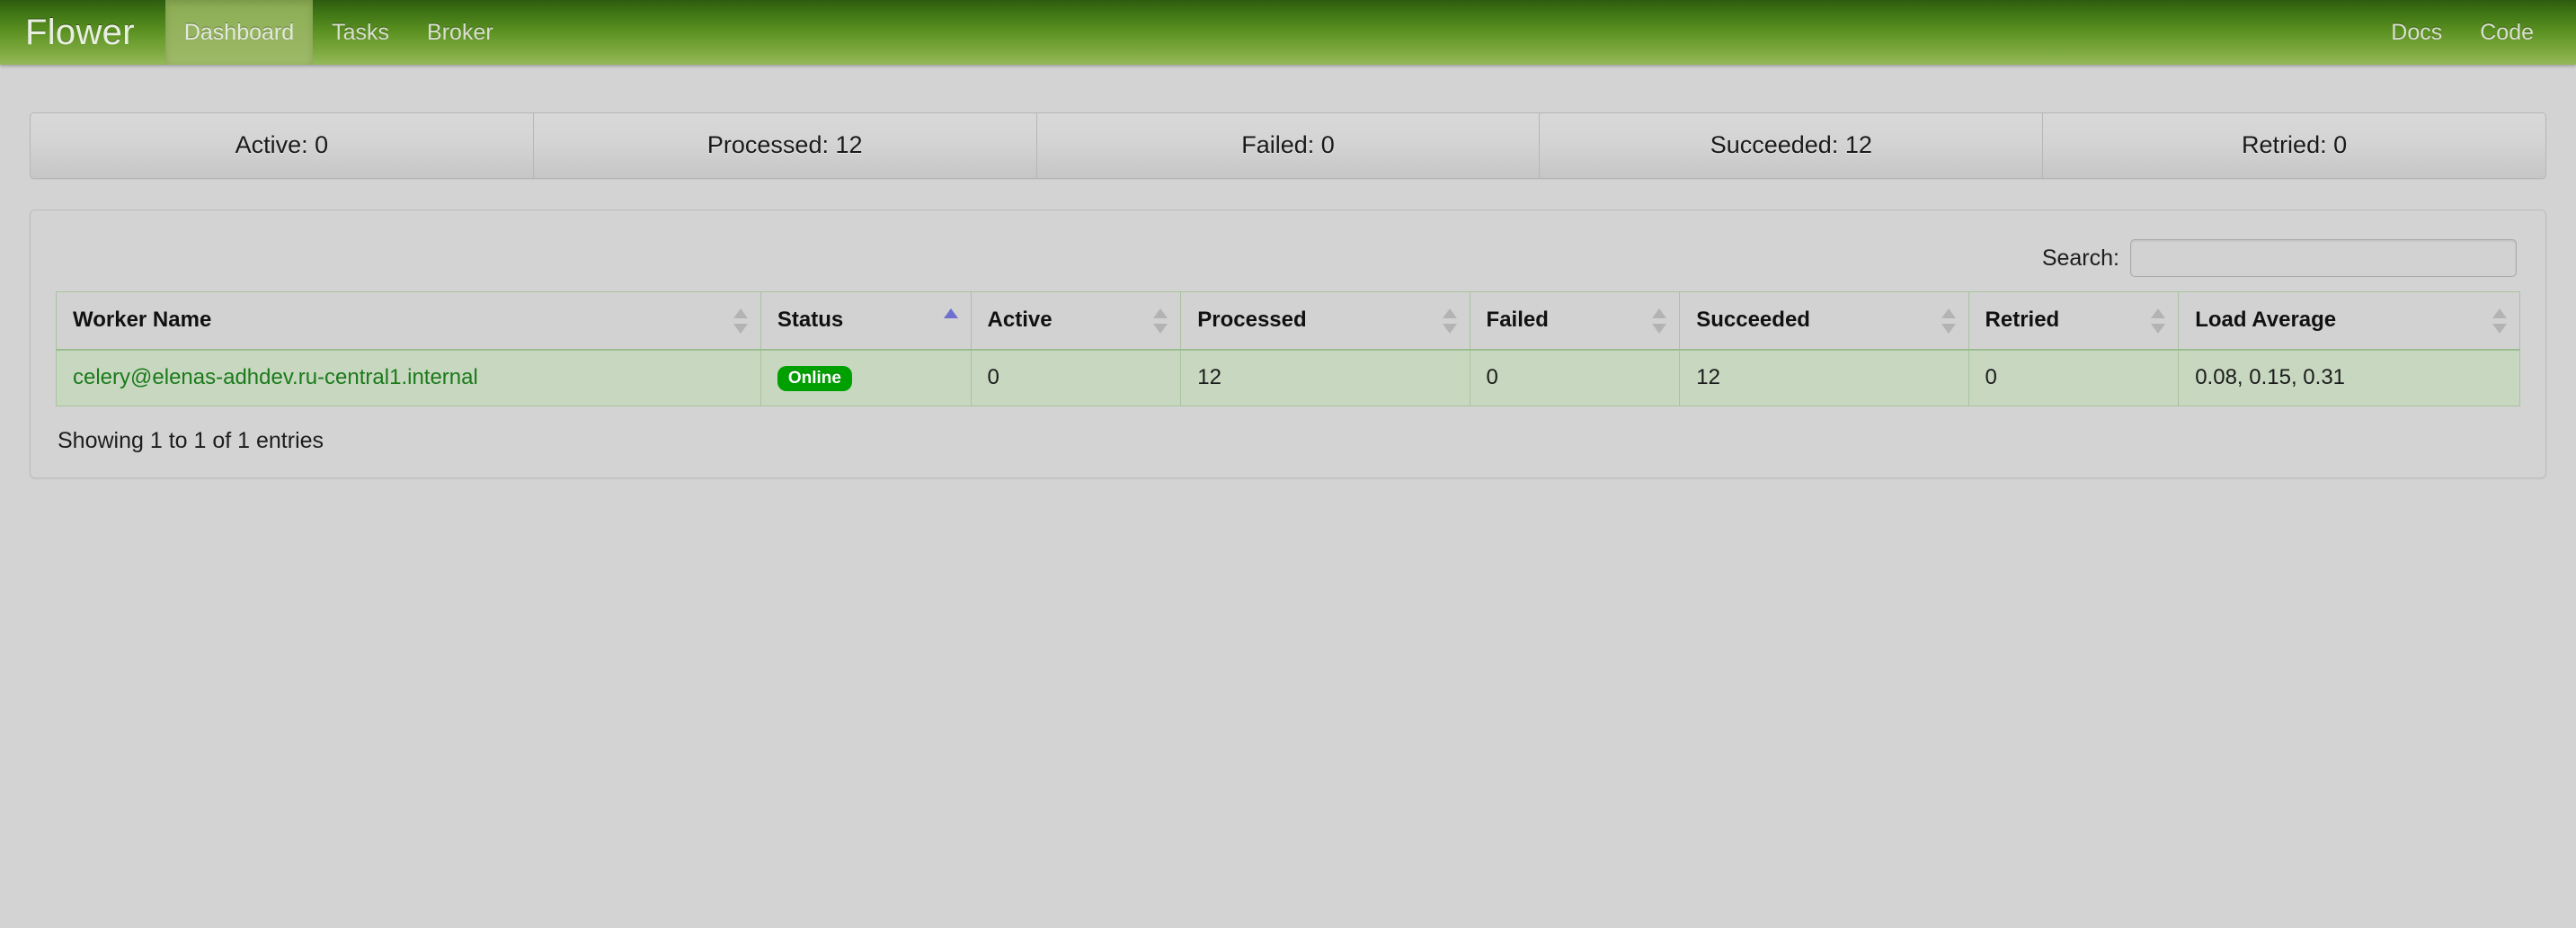 This screenshot has width=2576, height=928. I want to click on nav-link-code: Code, so click(2507, 32).